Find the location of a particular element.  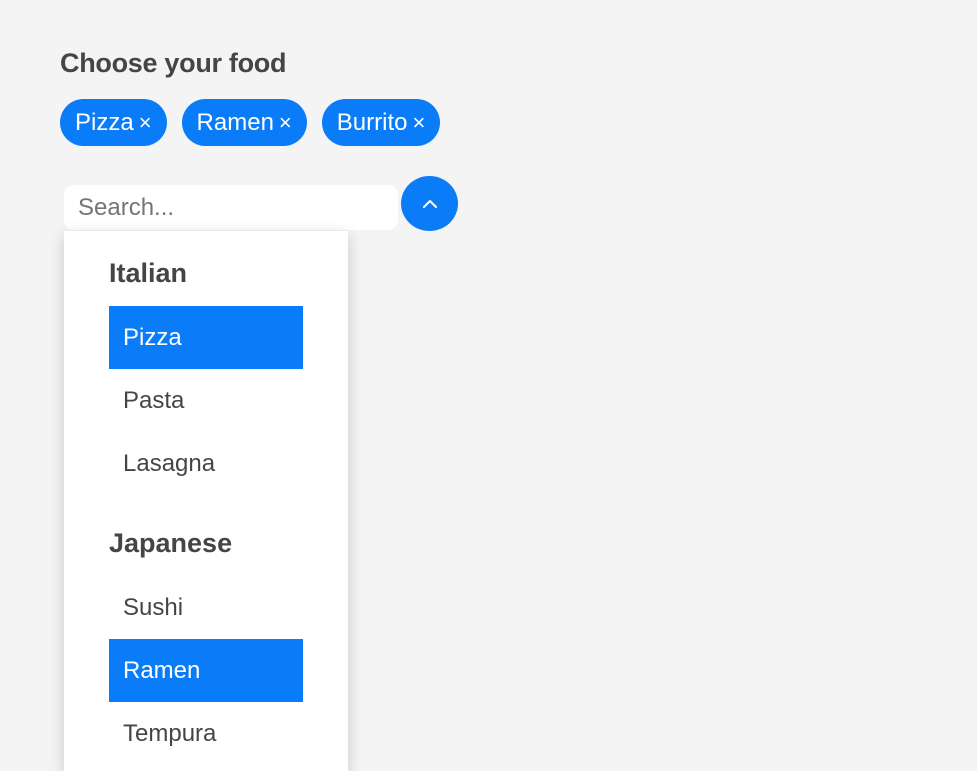

page-title: Choose your food is located at coordinates (173, 63).